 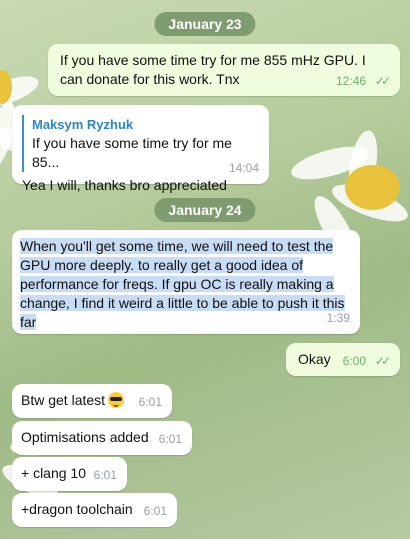 What do you see at coordinates (124, 185) in the screenshot?
I see `message-text: Yea I will, thanks bro appreciated` at bounding box center [124, 185].